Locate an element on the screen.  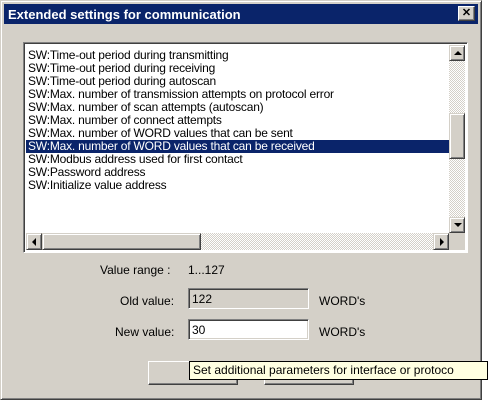
scrollbar-corner is located at coordinates (457, 241).